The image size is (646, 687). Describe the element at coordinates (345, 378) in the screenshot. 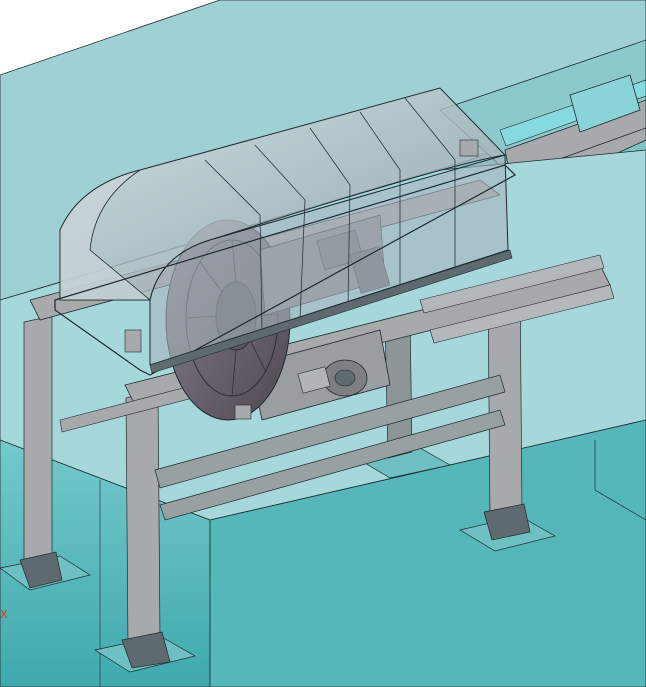

I see `drive-motor-hub` at that location.